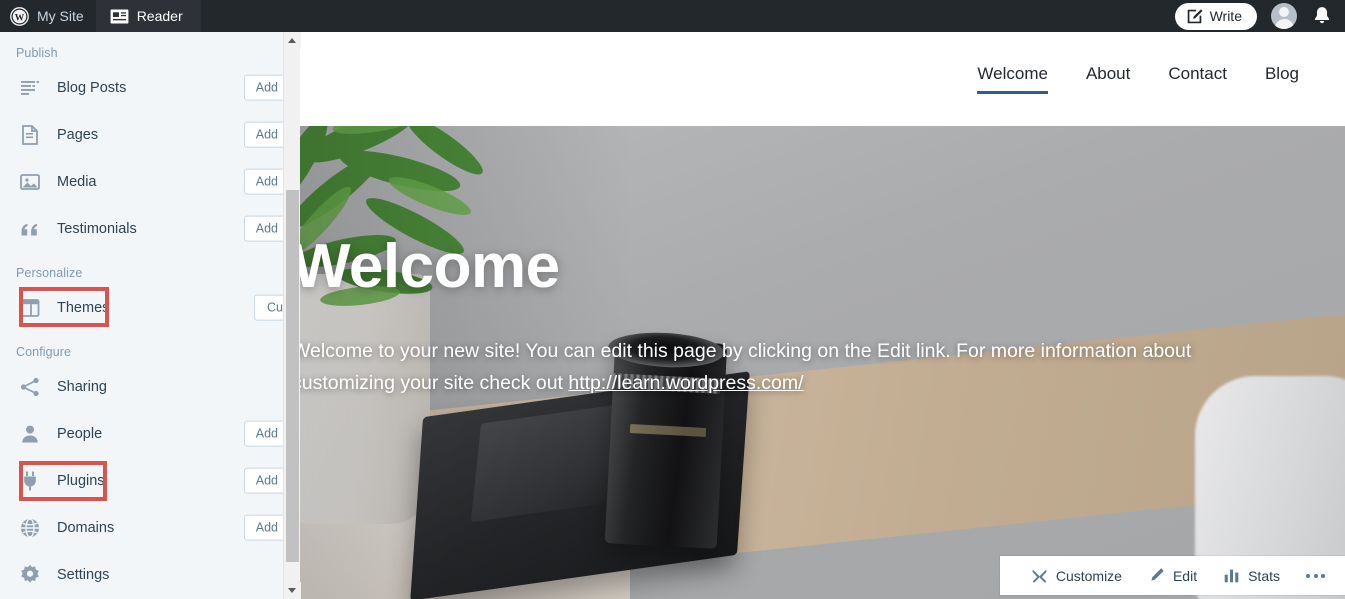  Describe the element at coordinates (1185, 575) in the screenshot. I see `edit-action-label: Edit` at that location.